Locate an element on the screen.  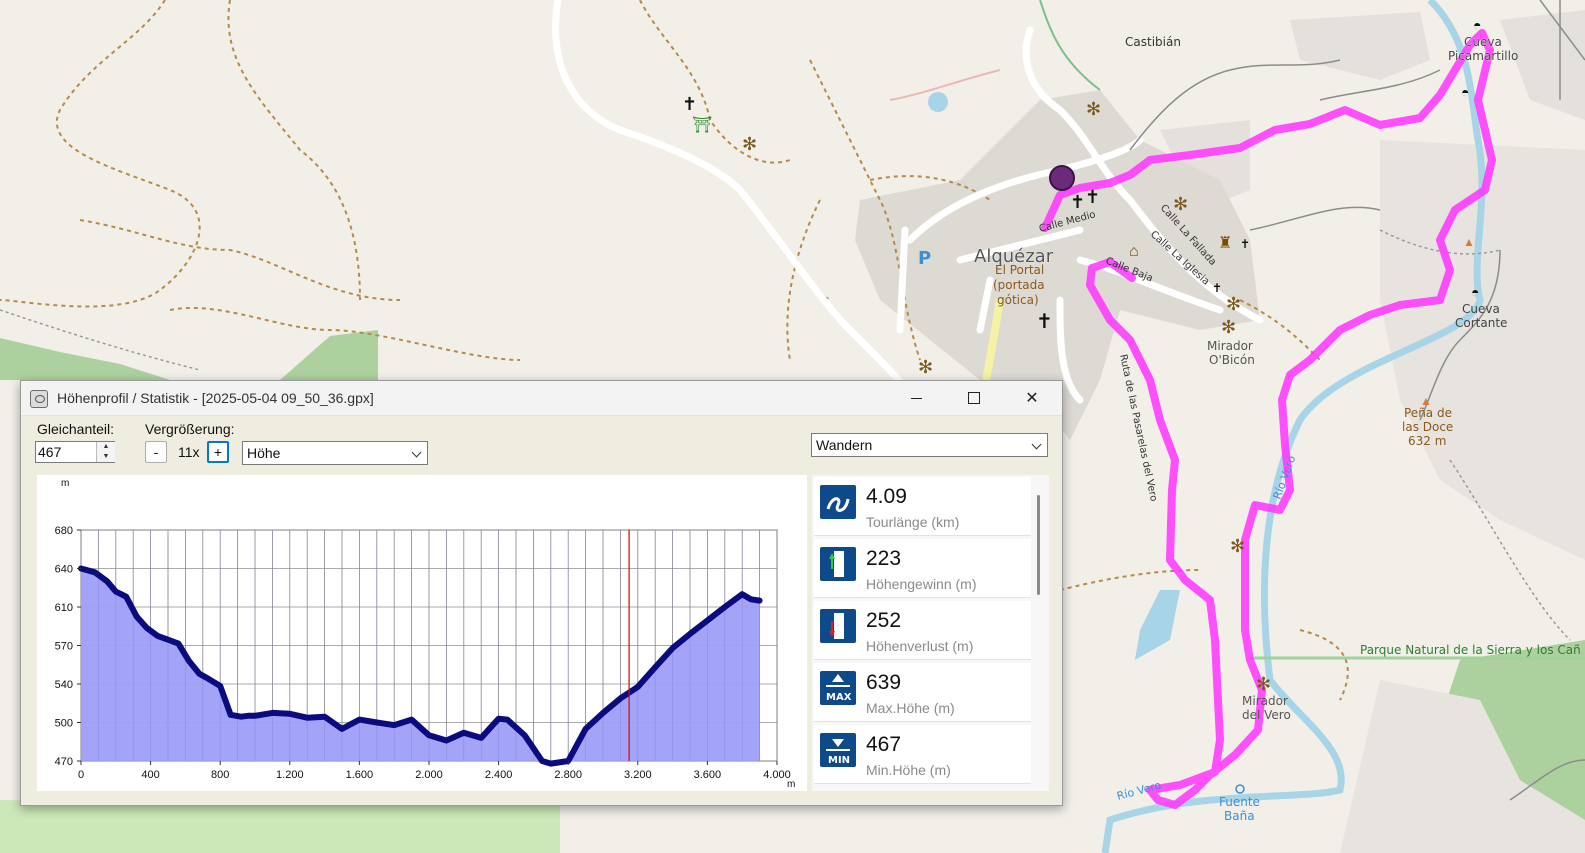
y-tick-label: 640 is located at coordinates (64, 570).